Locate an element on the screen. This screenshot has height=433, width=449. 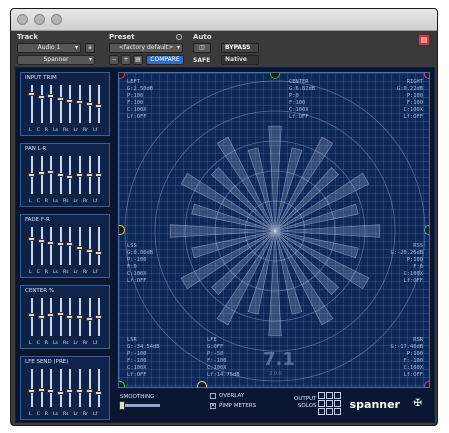
zoom-button is located at coordinates (56, 19).